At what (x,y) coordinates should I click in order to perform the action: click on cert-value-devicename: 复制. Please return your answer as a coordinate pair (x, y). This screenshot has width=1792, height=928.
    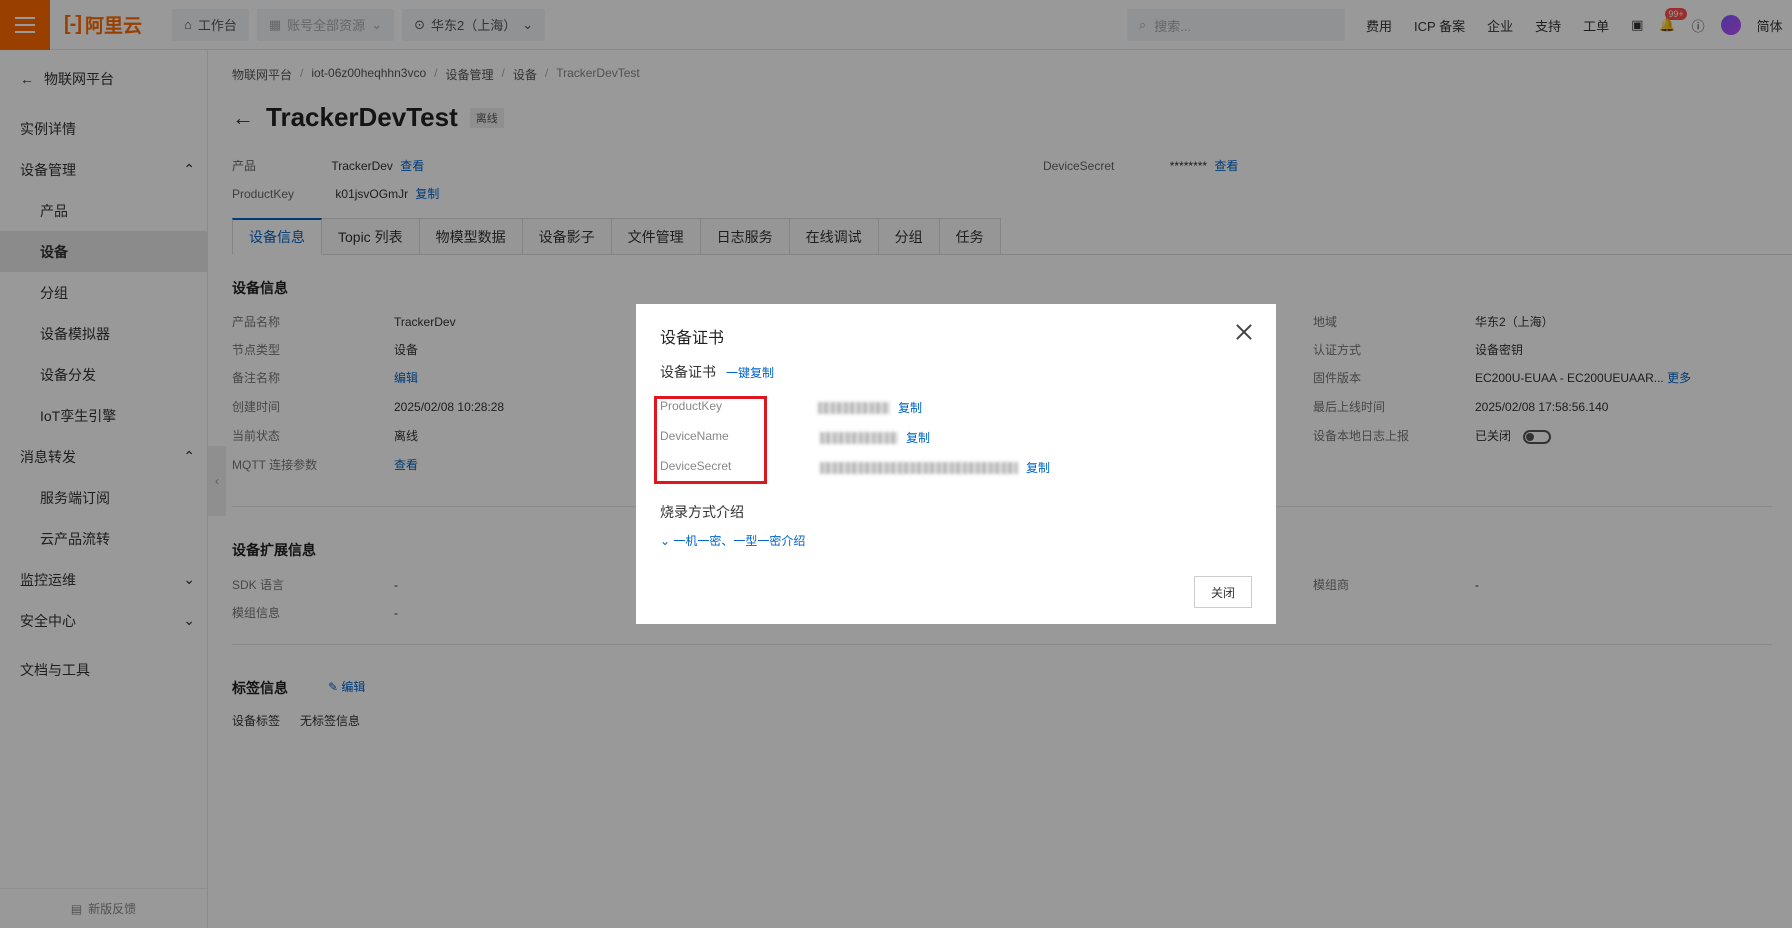
    Looking at the image, I should click on (875, 437).